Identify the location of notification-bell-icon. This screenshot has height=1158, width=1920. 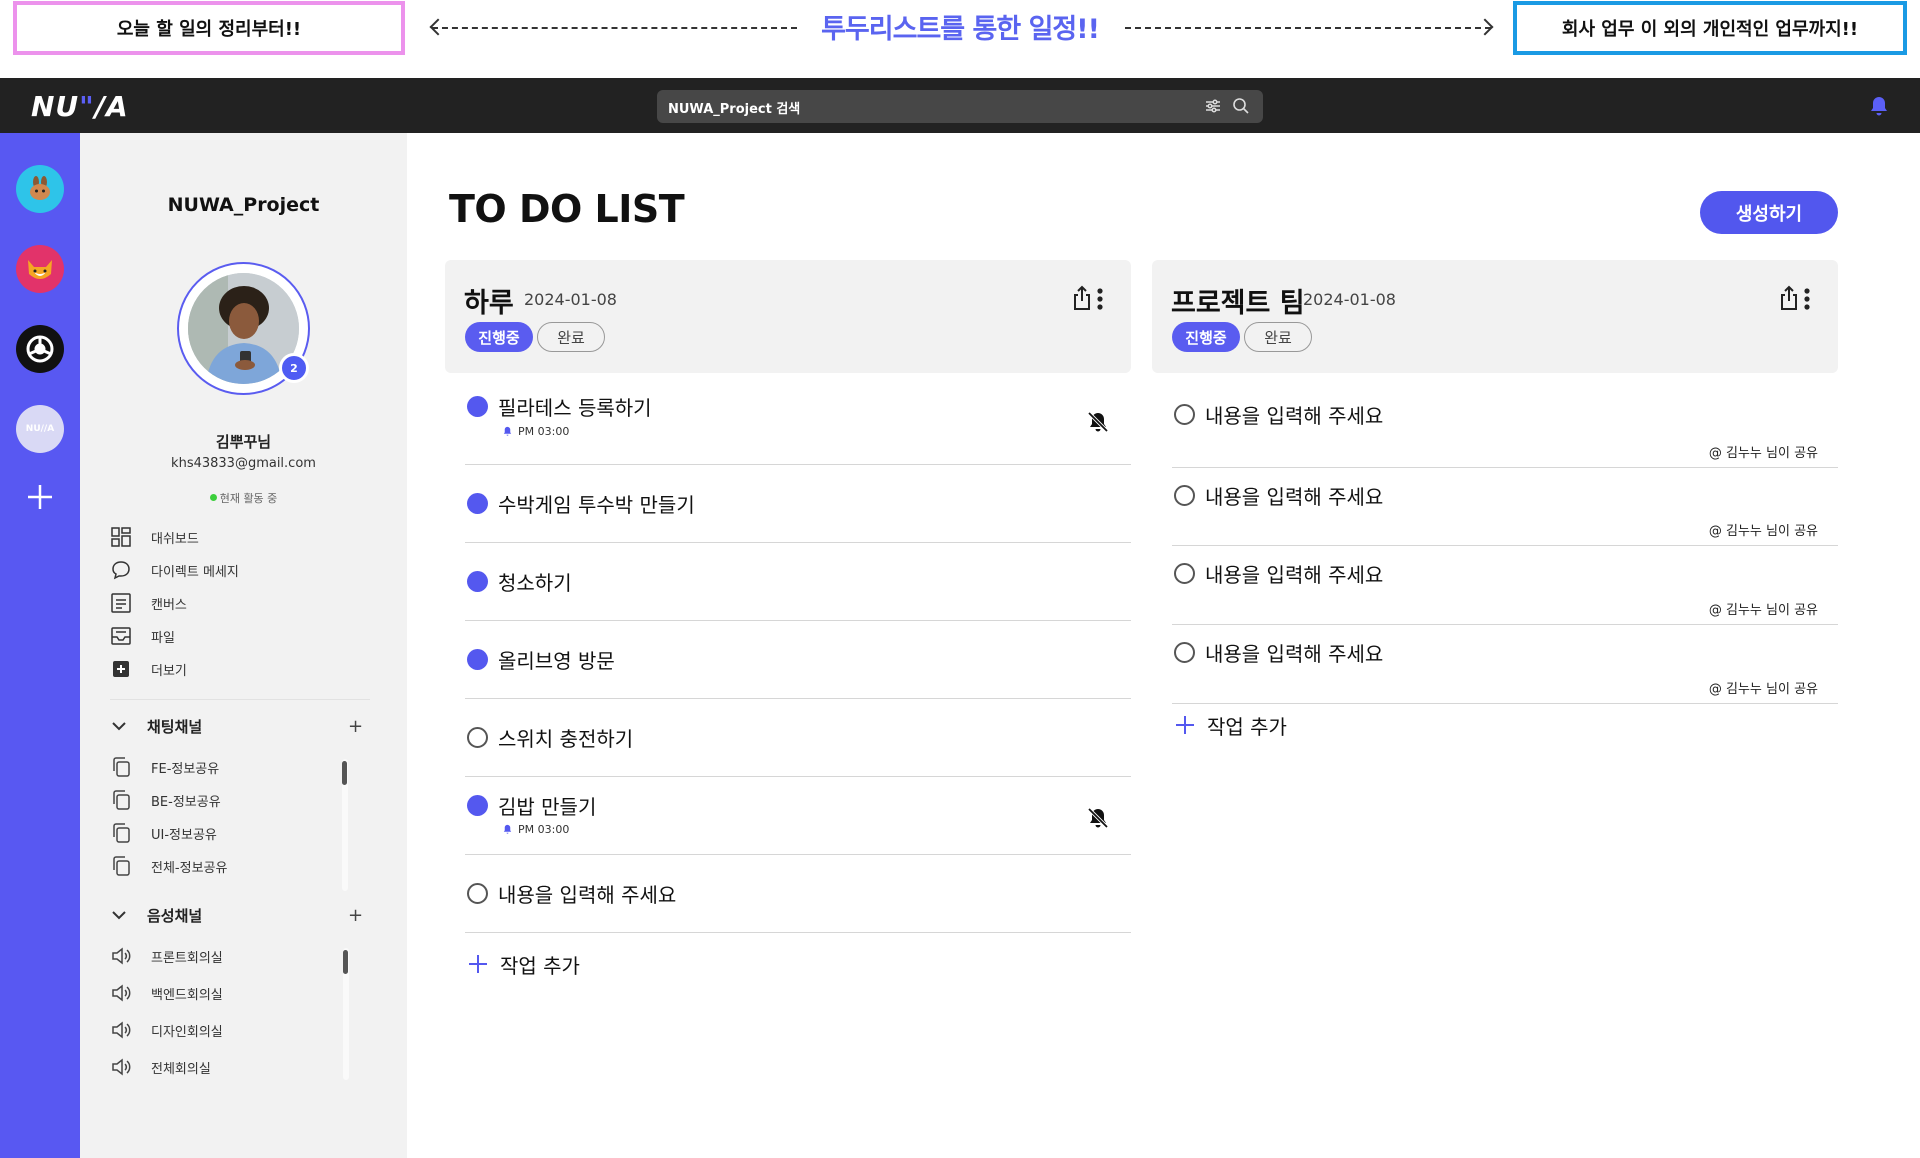
(1879, 106).